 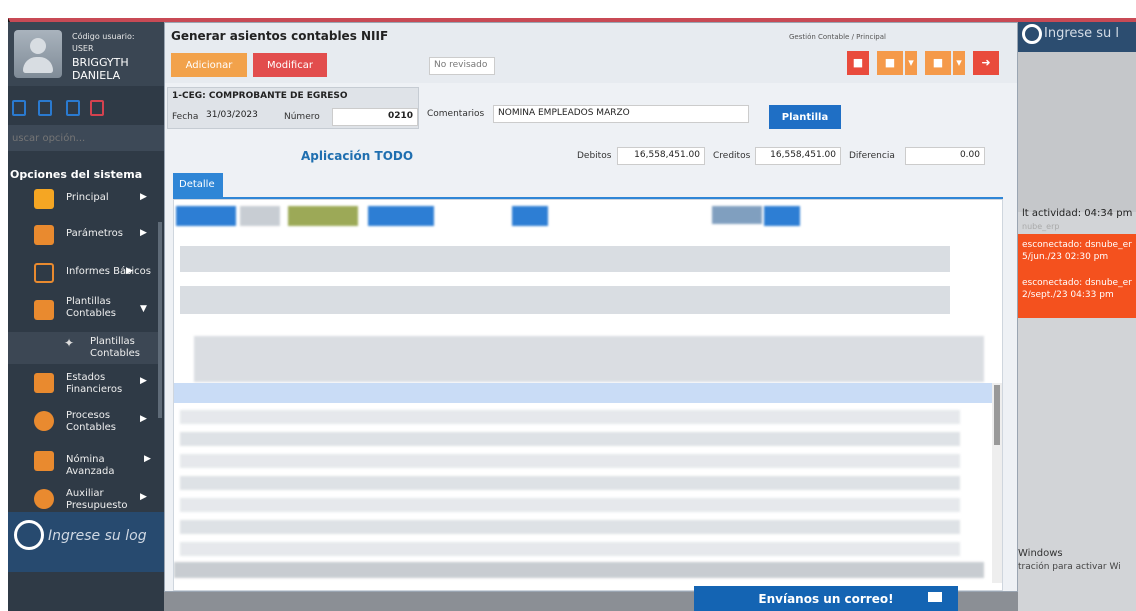 I want to click on alert-line: 2/sept./23 04:33 pm, so click(x=1068, y=295).